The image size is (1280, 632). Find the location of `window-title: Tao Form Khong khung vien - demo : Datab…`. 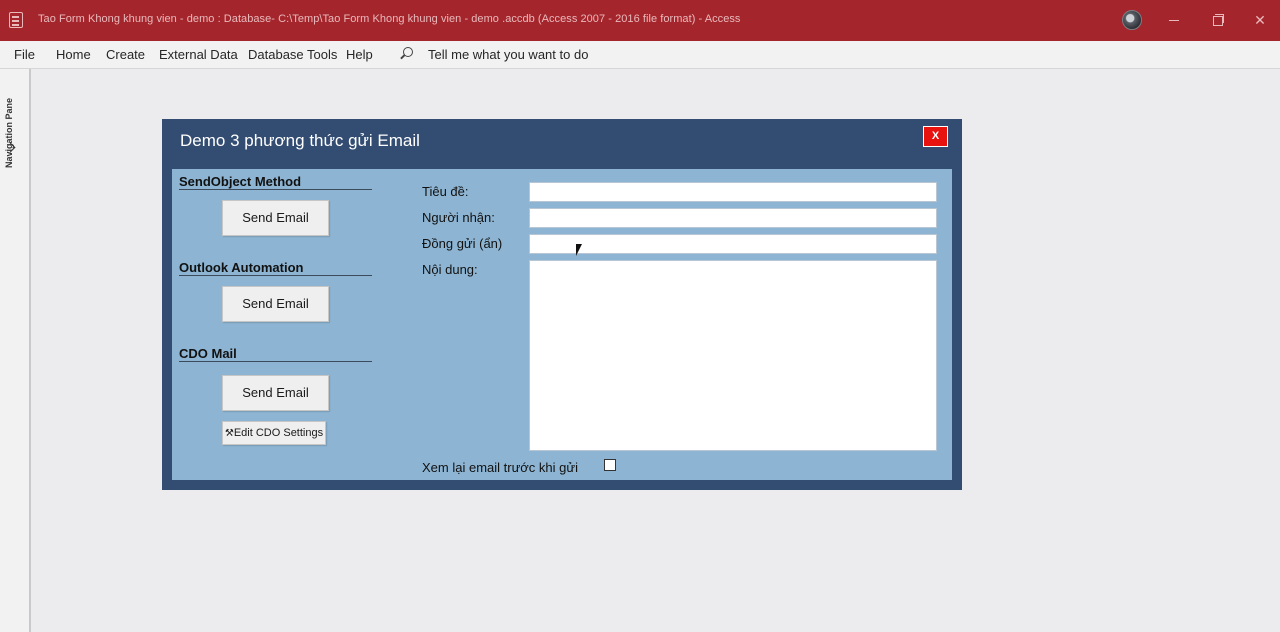

window-title: Tao Form Khong khung vien - demo : Datab… is located at coordinates (389, 19).